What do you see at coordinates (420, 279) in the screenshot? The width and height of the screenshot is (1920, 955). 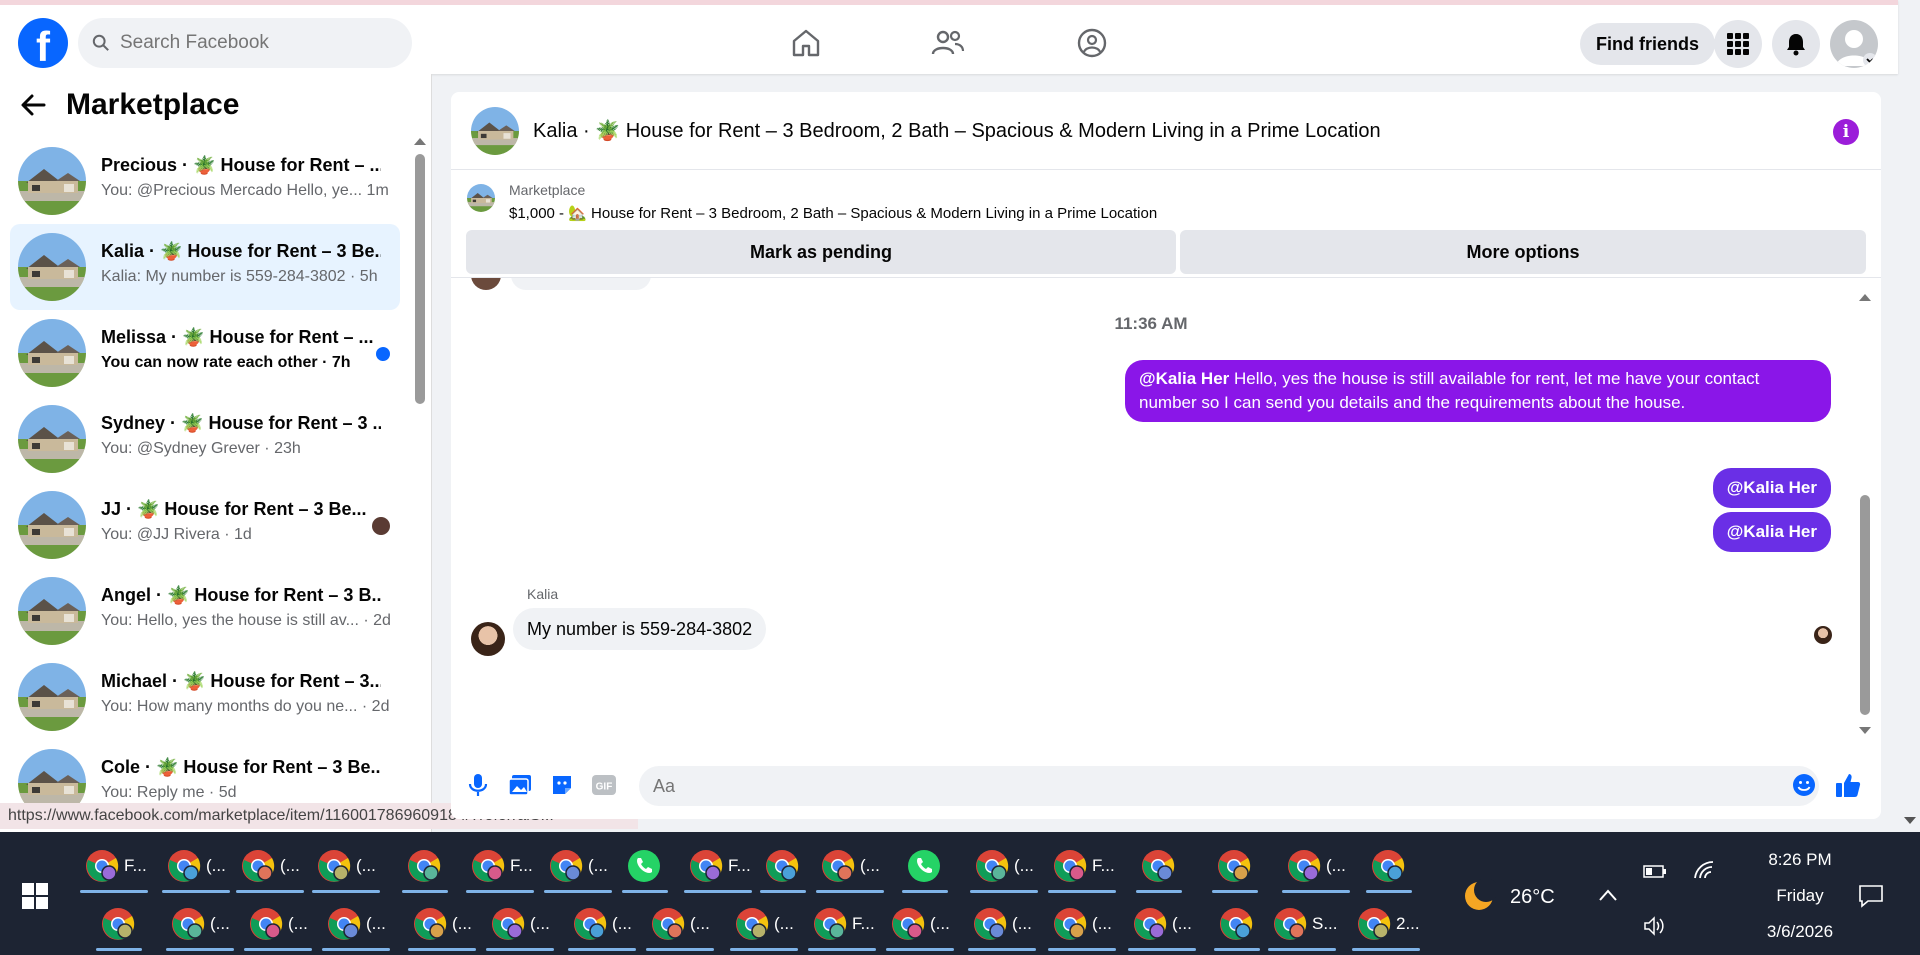 I see `conversation-scrollbar` at bounding box center [420, 279].